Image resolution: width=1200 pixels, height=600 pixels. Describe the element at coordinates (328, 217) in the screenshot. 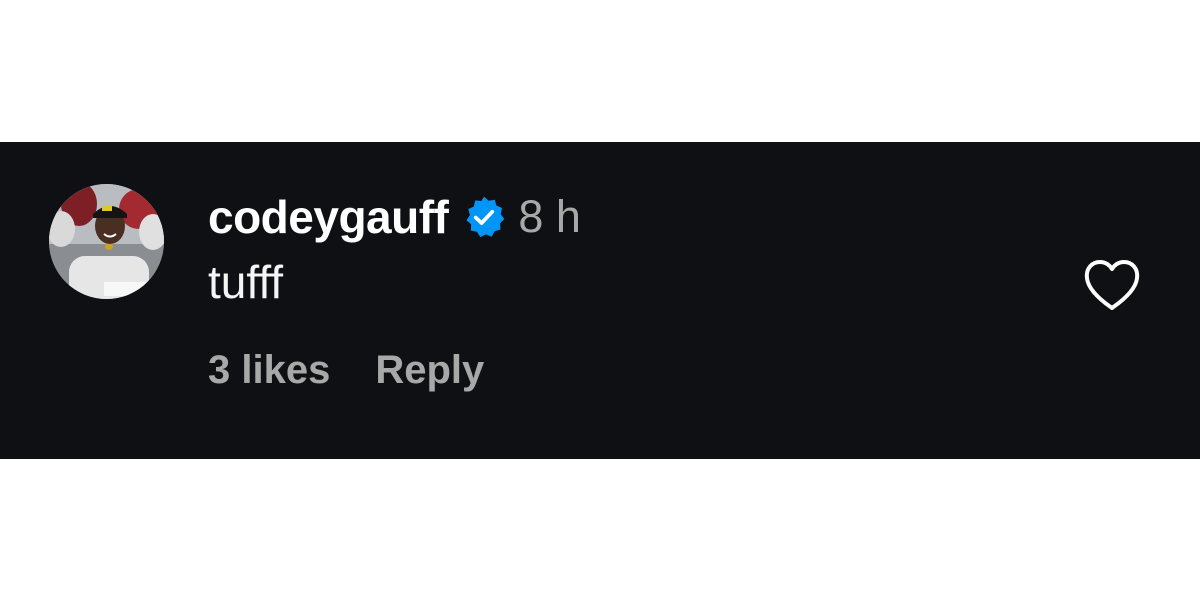

I see `username: codeygauff` at that location.